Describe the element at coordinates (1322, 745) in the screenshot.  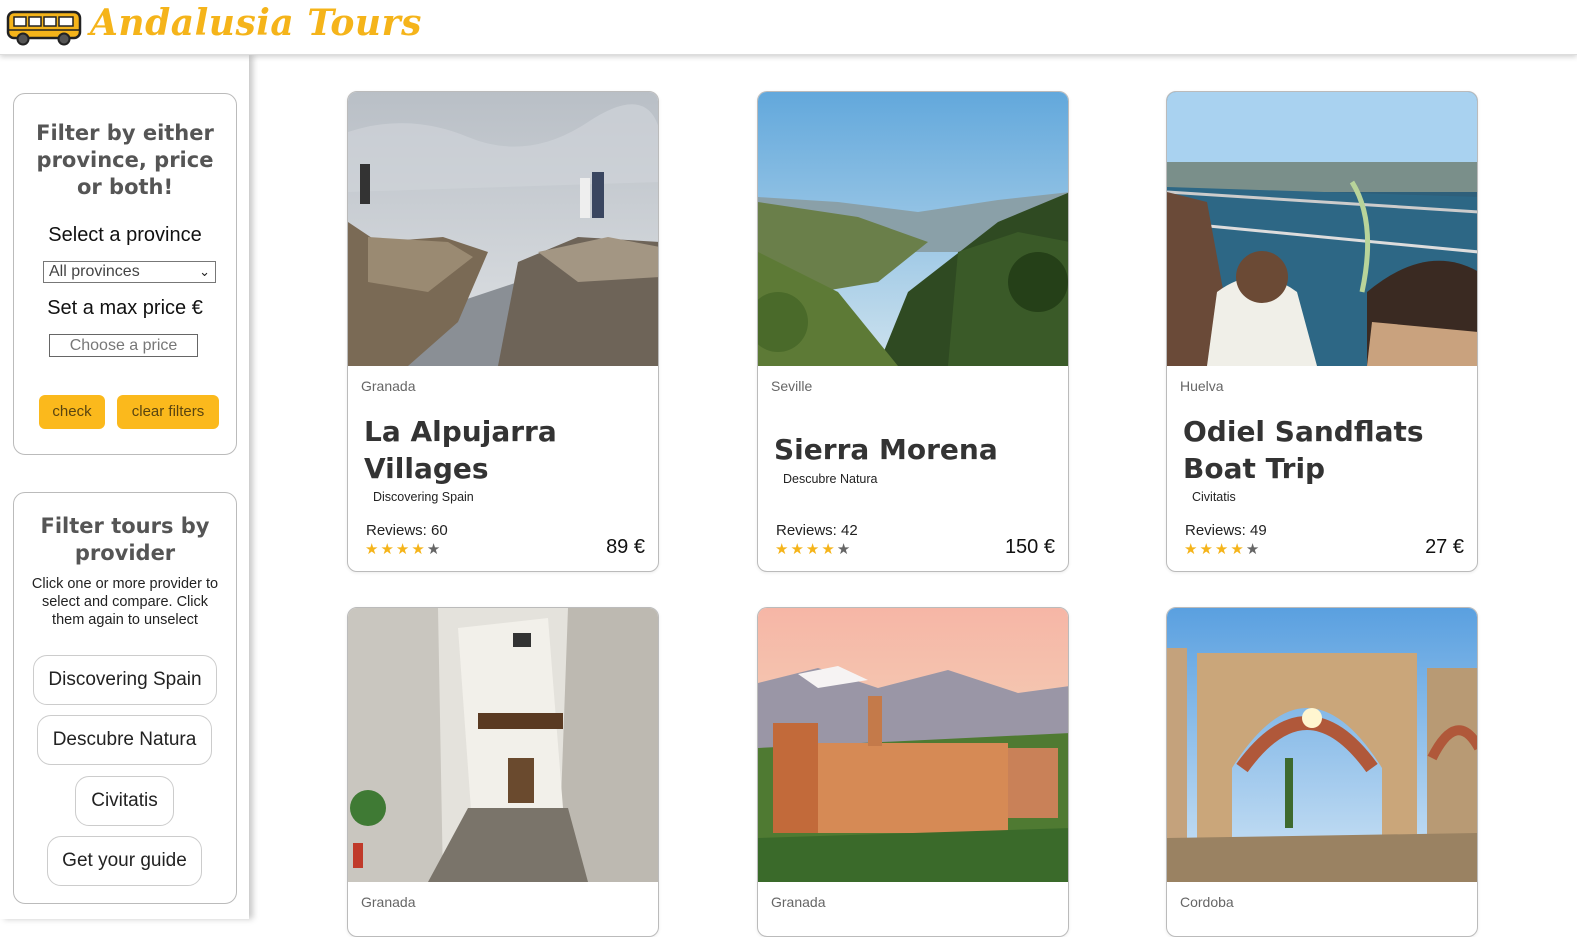
I see `medina-azahara-arch-photo` at that location.